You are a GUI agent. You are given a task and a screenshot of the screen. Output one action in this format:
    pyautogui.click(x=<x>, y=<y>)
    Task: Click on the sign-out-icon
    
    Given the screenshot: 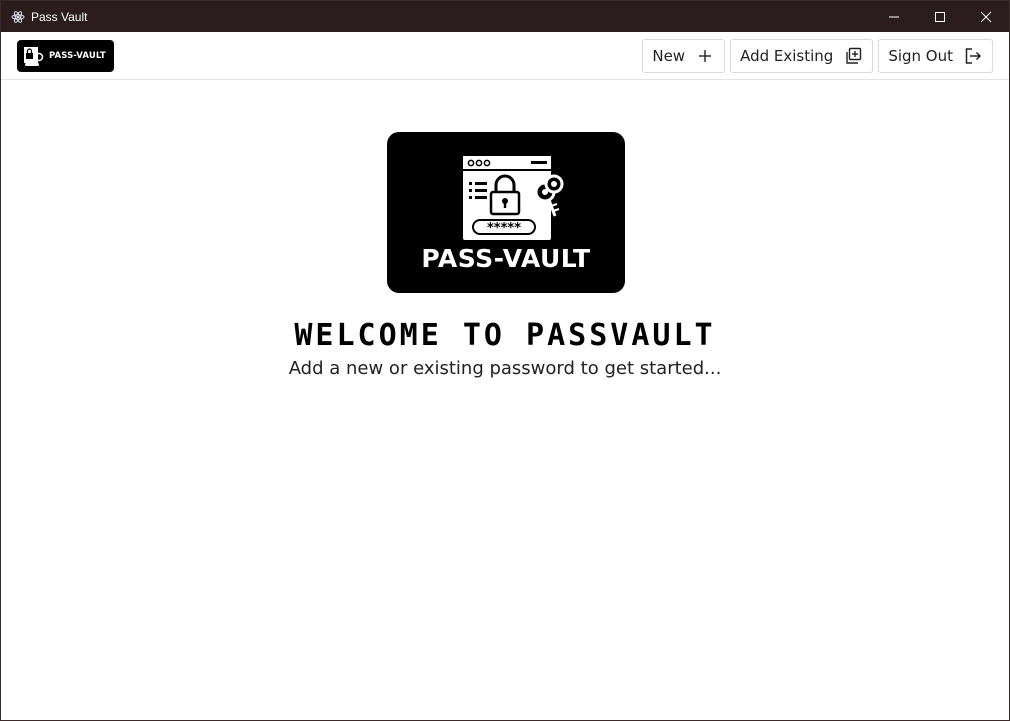 What is the action you would take?
    pyautogui.click(x=973, y=56)
    